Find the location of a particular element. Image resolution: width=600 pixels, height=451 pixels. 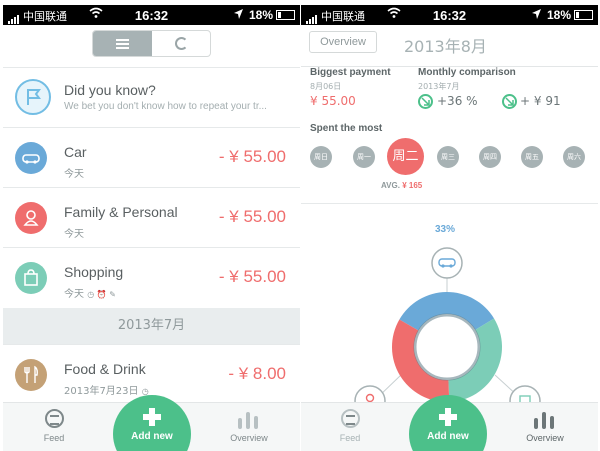

nav-bar: Overview 2013年8月 is located at coordinates (449, 46).